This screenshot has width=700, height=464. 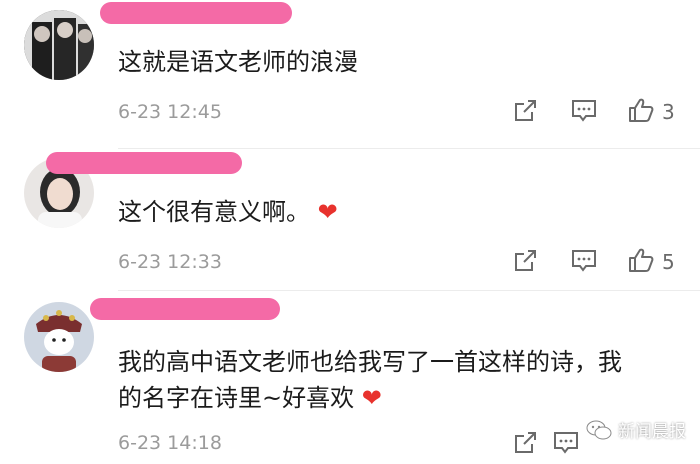 I want to click on comment-text-line-2: 的名字在诗里~好喜欢 ❤, so click(x=389, y=398).